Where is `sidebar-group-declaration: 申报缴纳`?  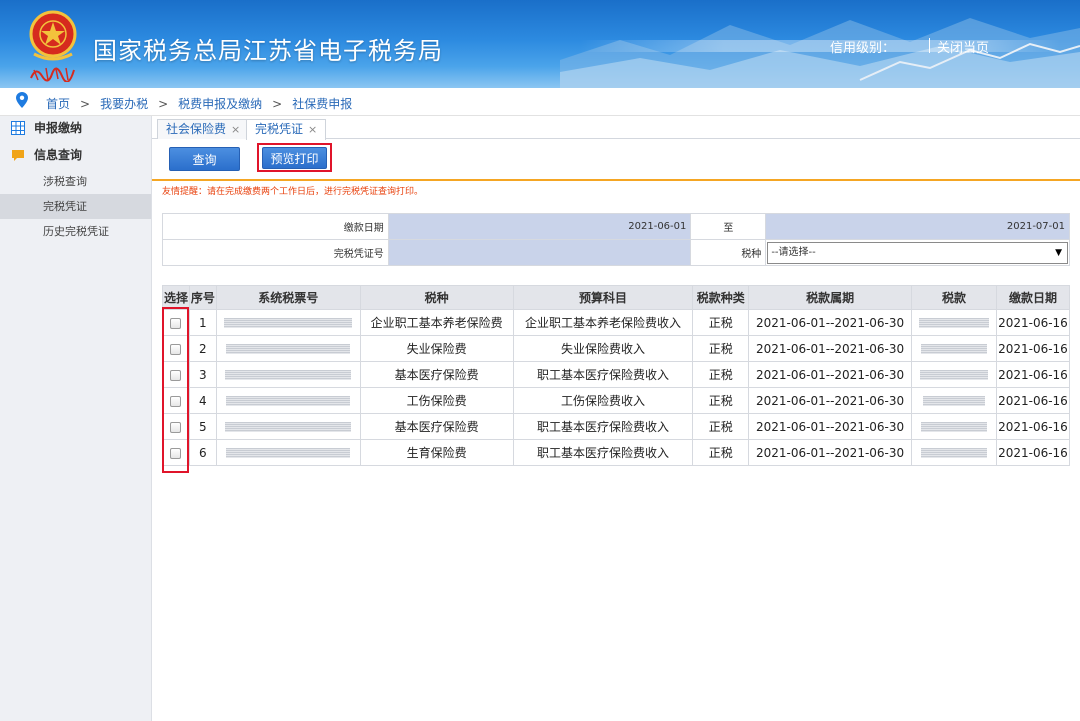
sidebar-group-declaration: 申报缴纳 is located at coordinates (75, 128).